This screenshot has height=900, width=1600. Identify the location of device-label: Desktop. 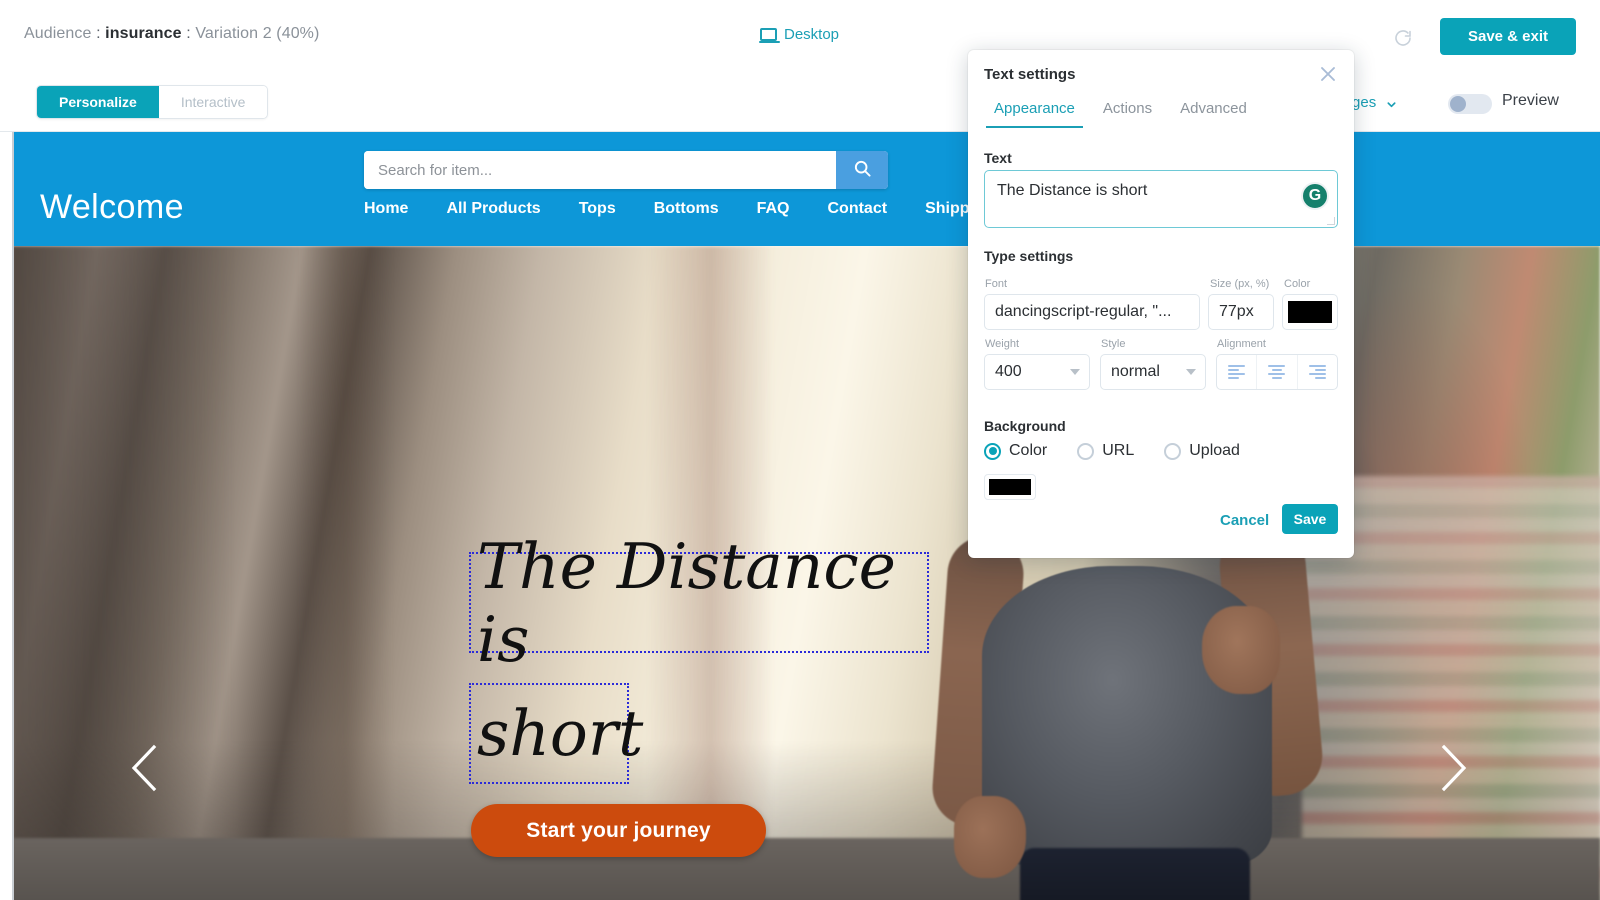
(812, 34).